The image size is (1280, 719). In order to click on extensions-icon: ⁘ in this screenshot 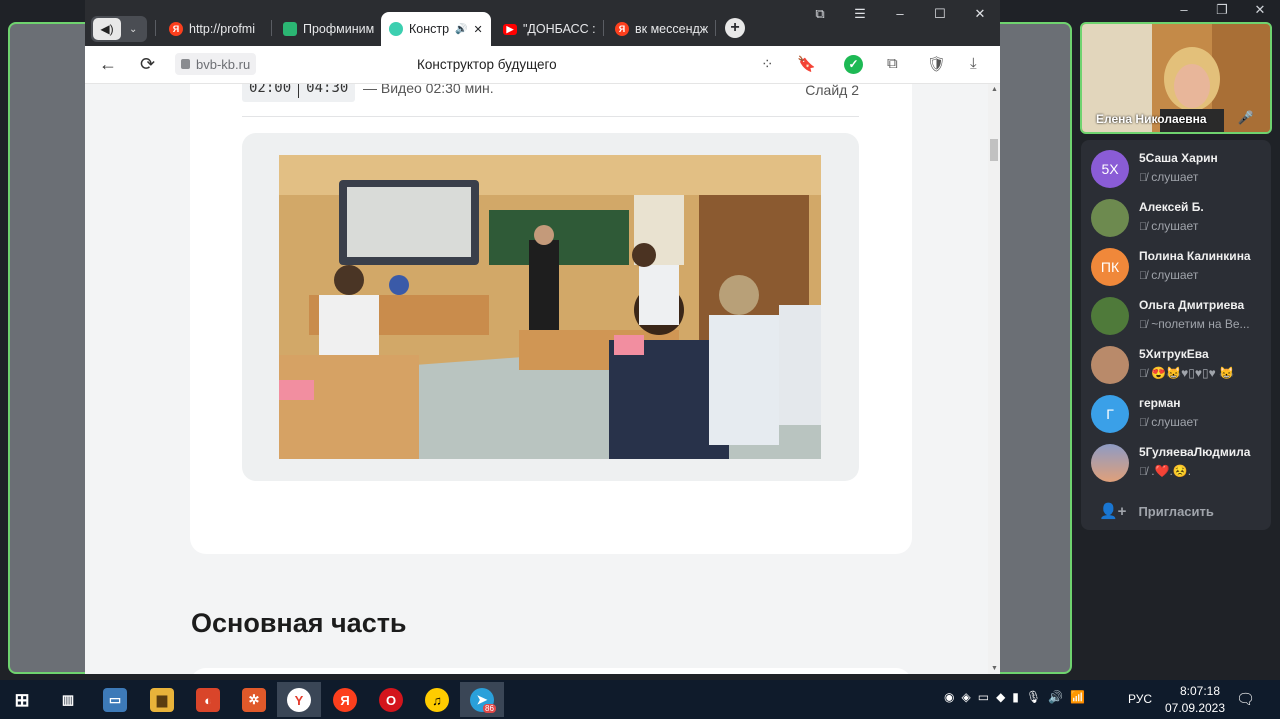, I will do `click(767, 64)`.